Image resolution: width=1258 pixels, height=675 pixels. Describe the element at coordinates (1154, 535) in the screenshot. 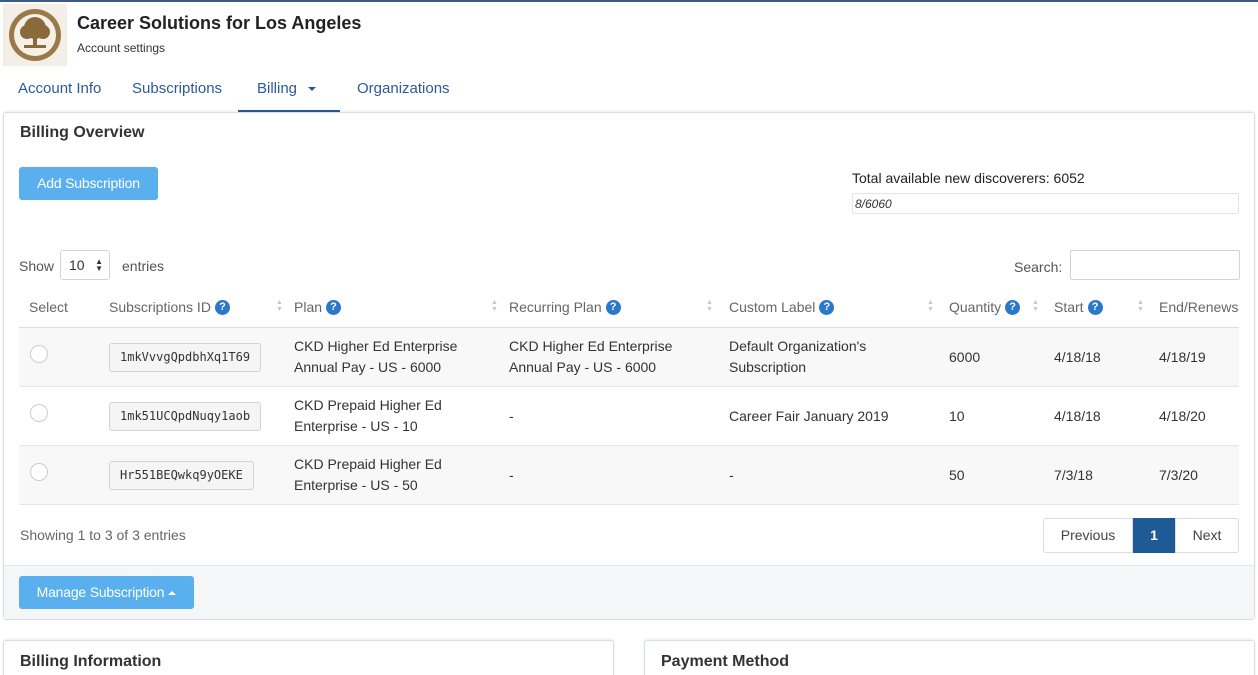

I see `page-1-button: 1` at that location.